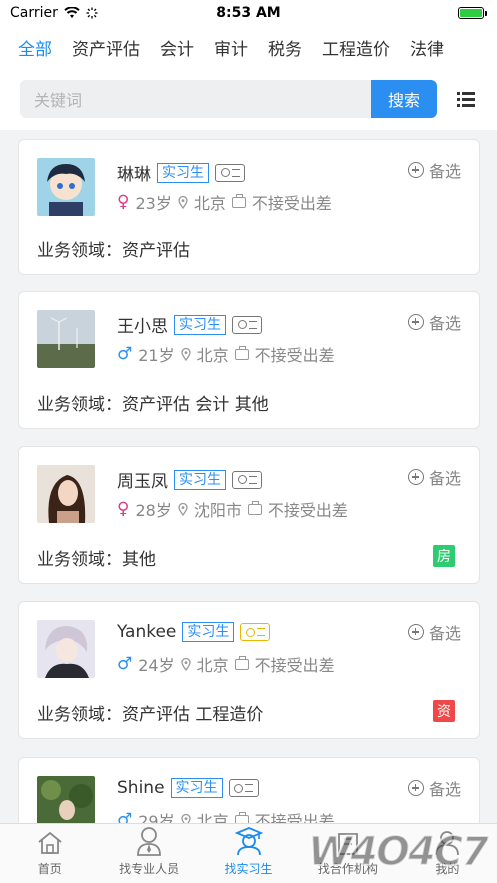  What do you see at coordinates (427, 47) in the screenshot?
I see `tab-law: 法律` at bounding box center [427, 47].